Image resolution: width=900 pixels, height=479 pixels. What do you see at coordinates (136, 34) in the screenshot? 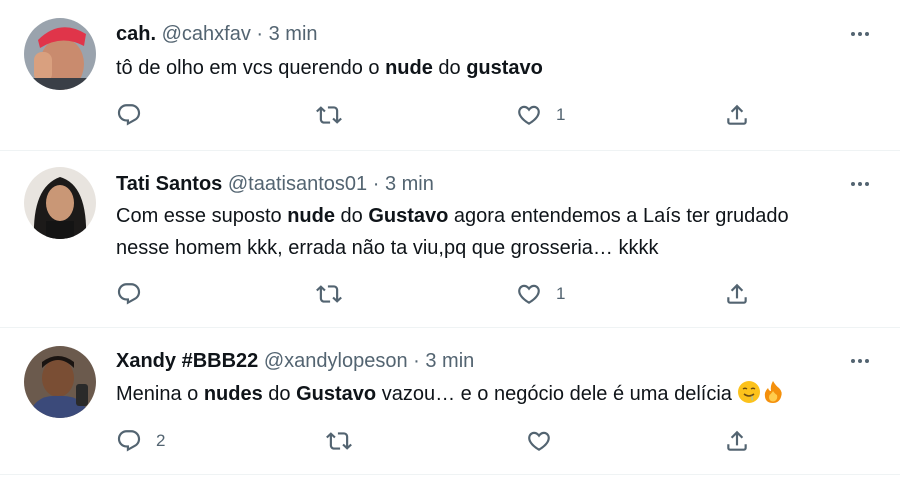
I see `author-name: cah.` at bounding box center [136, 34].